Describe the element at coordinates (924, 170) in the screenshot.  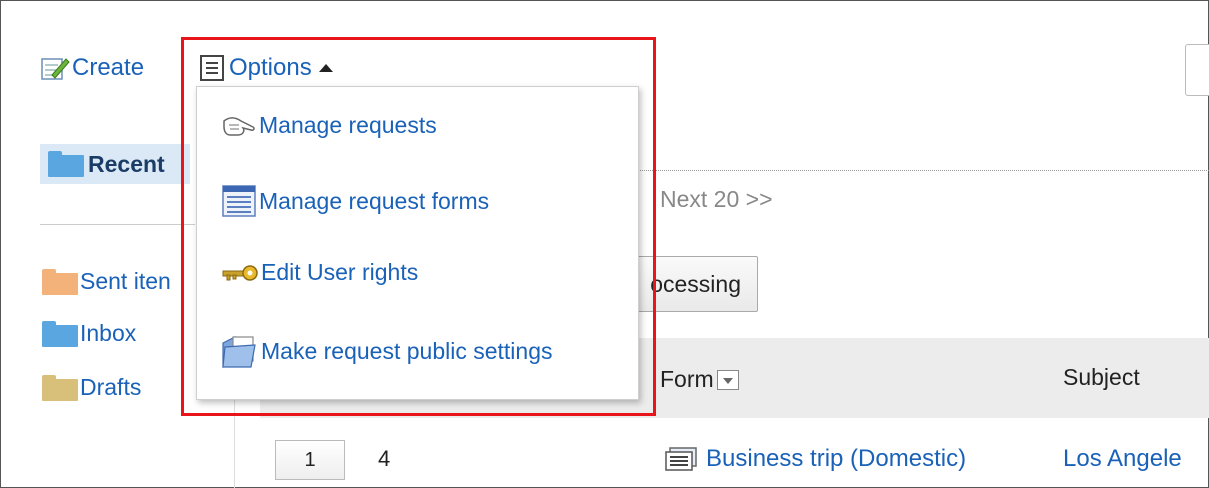
I see `dotted-divider` at that location.